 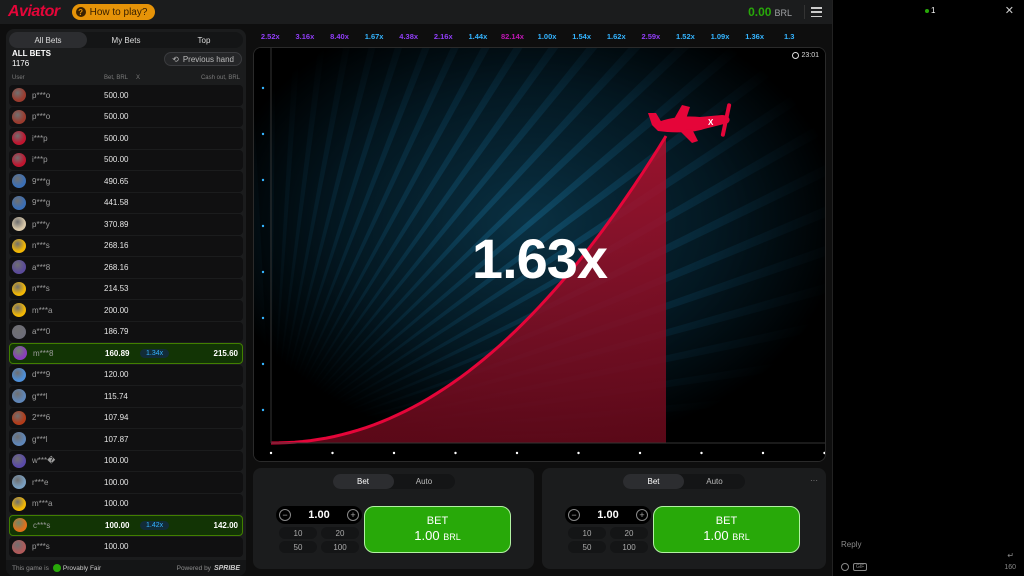 I want to click on row-user: g***l, so click(x=40, y=439).